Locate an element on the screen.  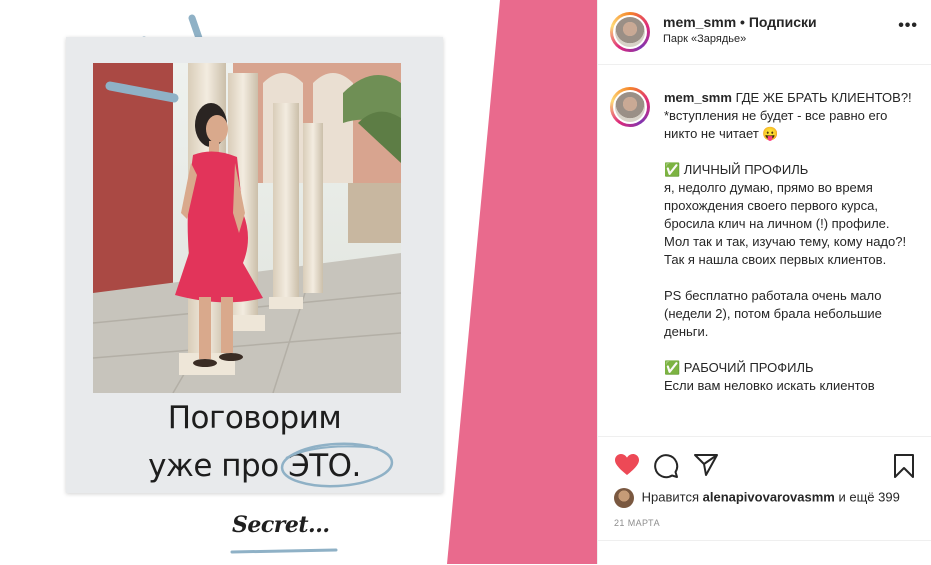
section-heading: ✅ РАБОЧИЙ ПРОФИЛЬ is located at coordinates (739, 367).